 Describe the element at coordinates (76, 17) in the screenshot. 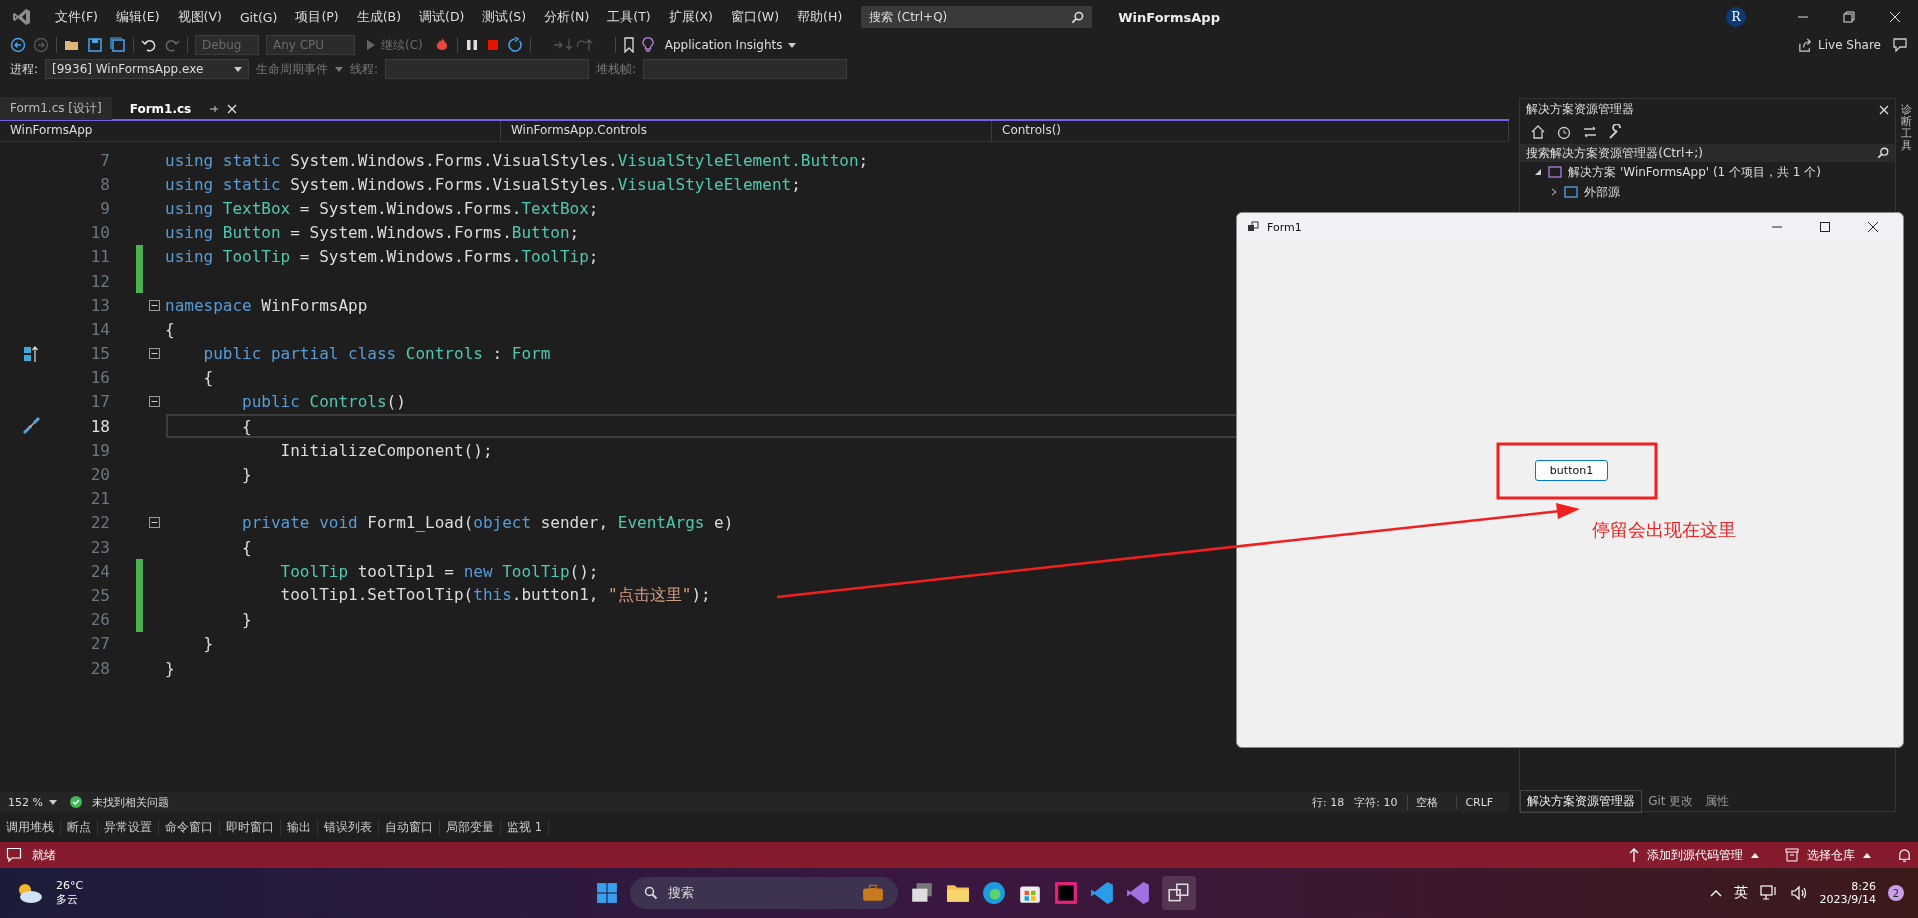

I see `menu-item: 文件(F)` at that location.